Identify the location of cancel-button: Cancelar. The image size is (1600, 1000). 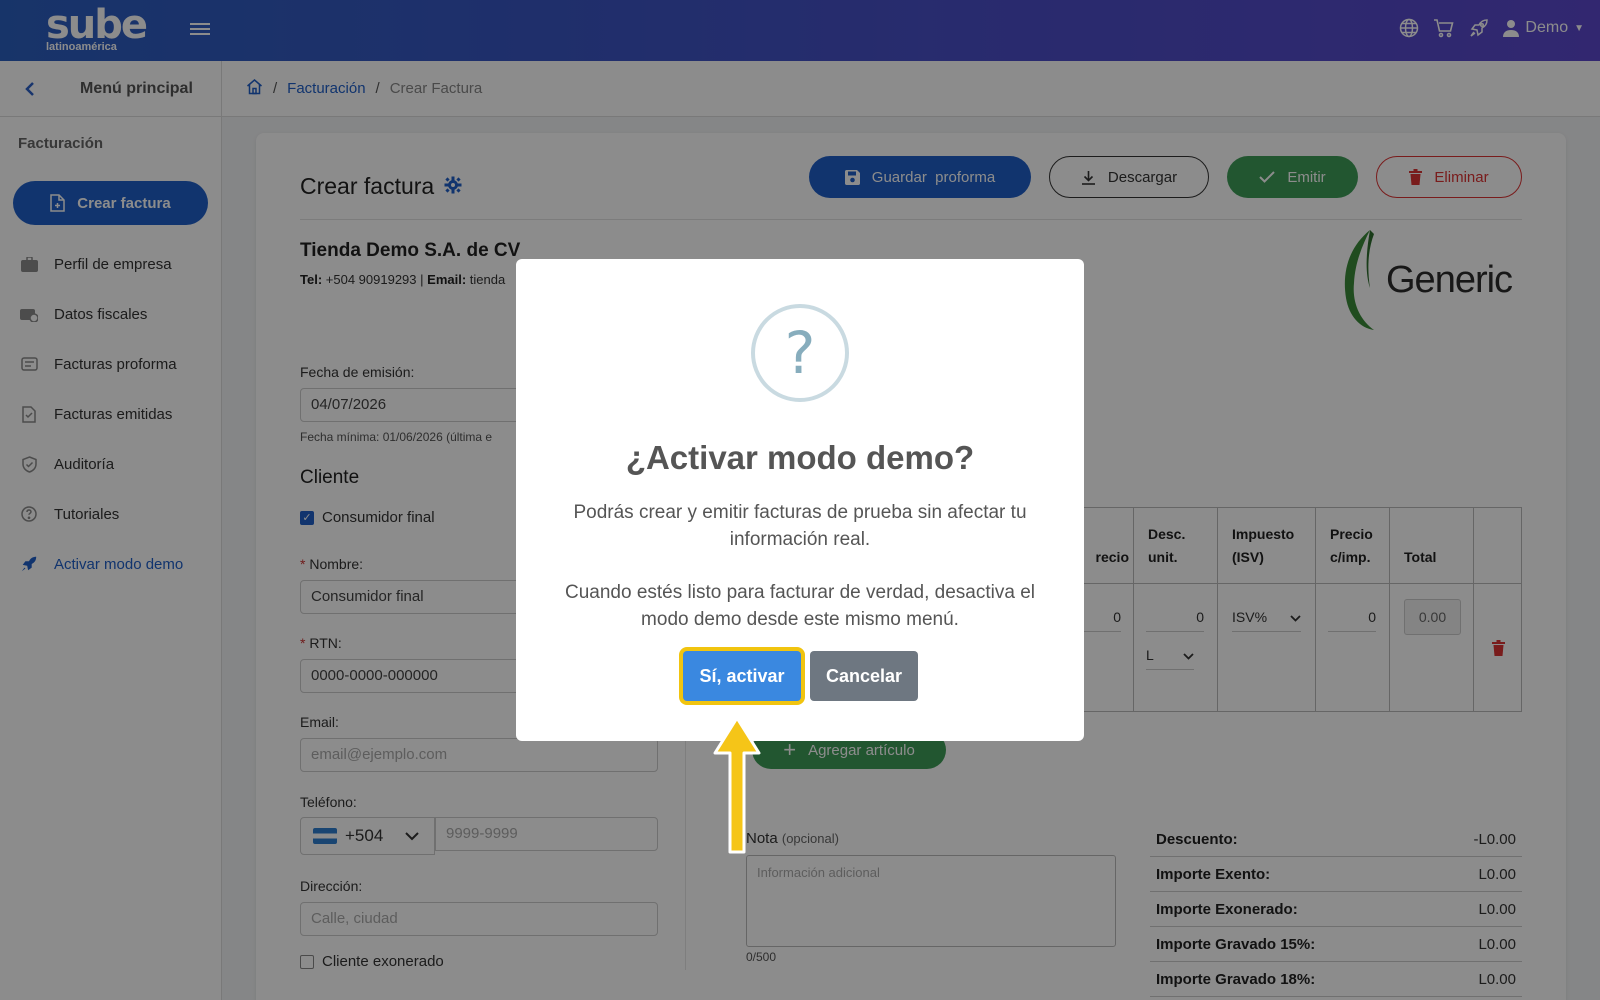
(864, 676).